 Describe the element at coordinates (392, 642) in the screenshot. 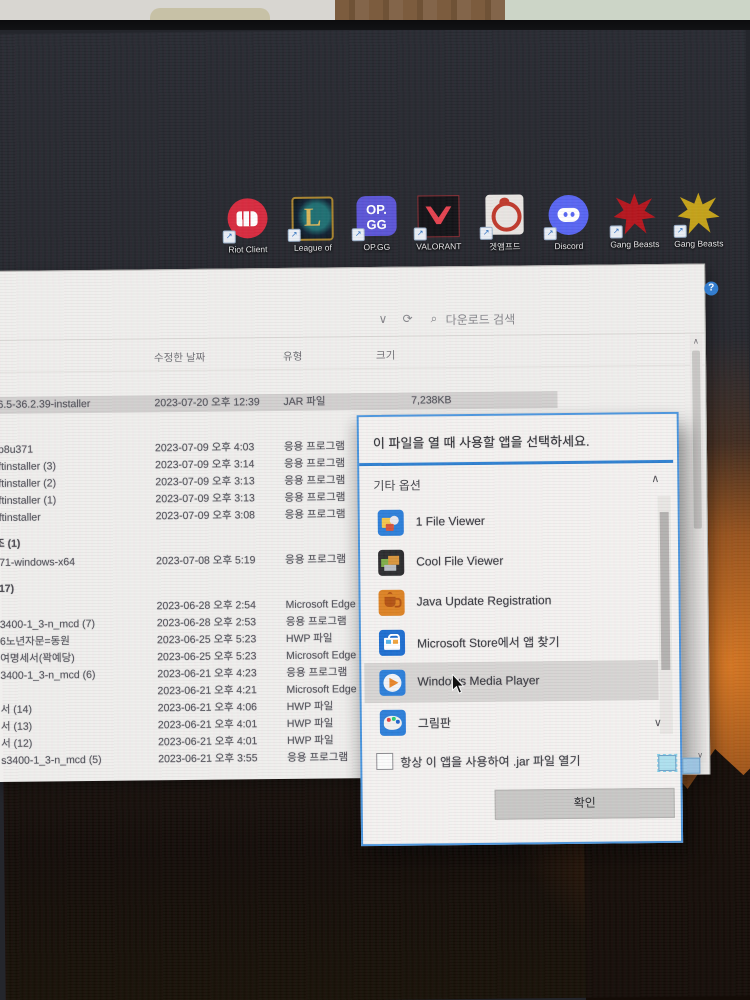

I see `microsoft-store-icon` at that location.